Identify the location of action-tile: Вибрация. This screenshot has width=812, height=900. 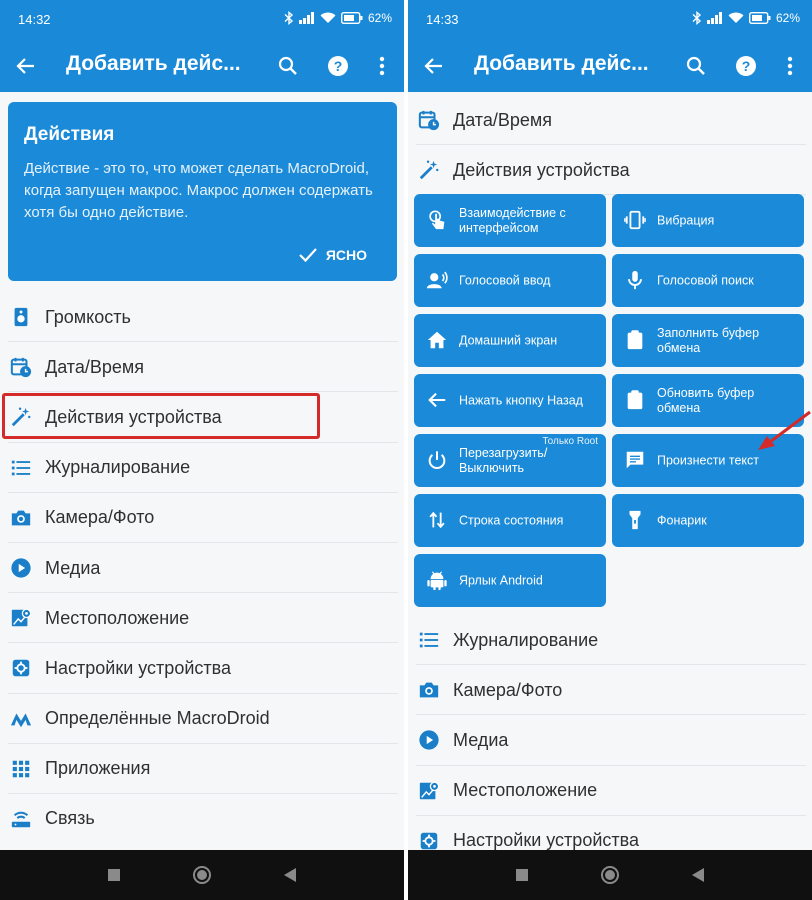
(708, 220).